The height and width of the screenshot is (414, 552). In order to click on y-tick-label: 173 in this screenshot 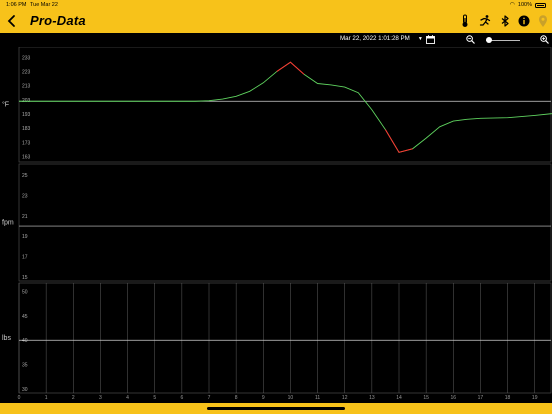, I will do `click(26, 143)`.